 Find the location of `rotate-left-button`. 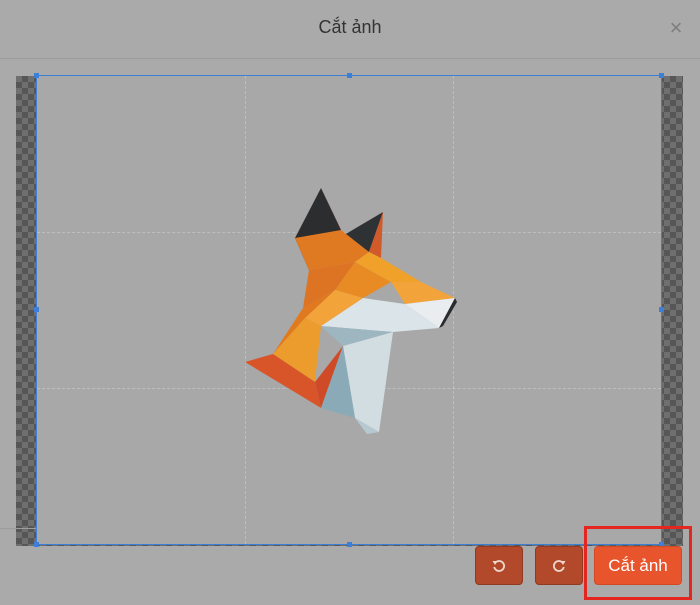

rotate-left-button is located at coordinates (499, 565).